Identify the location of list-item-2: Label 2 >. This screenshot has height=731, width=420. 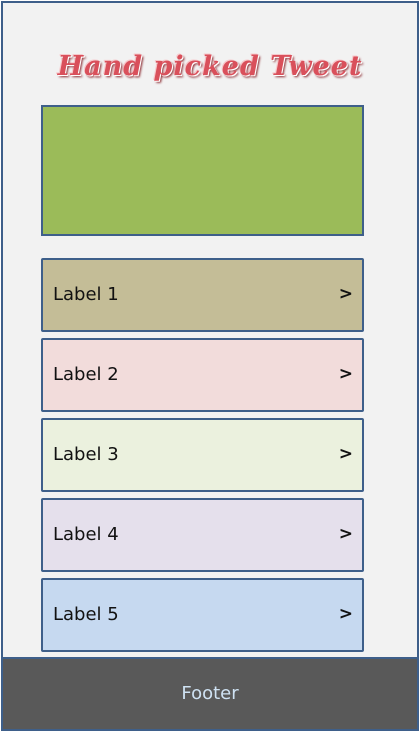
(202, 375).